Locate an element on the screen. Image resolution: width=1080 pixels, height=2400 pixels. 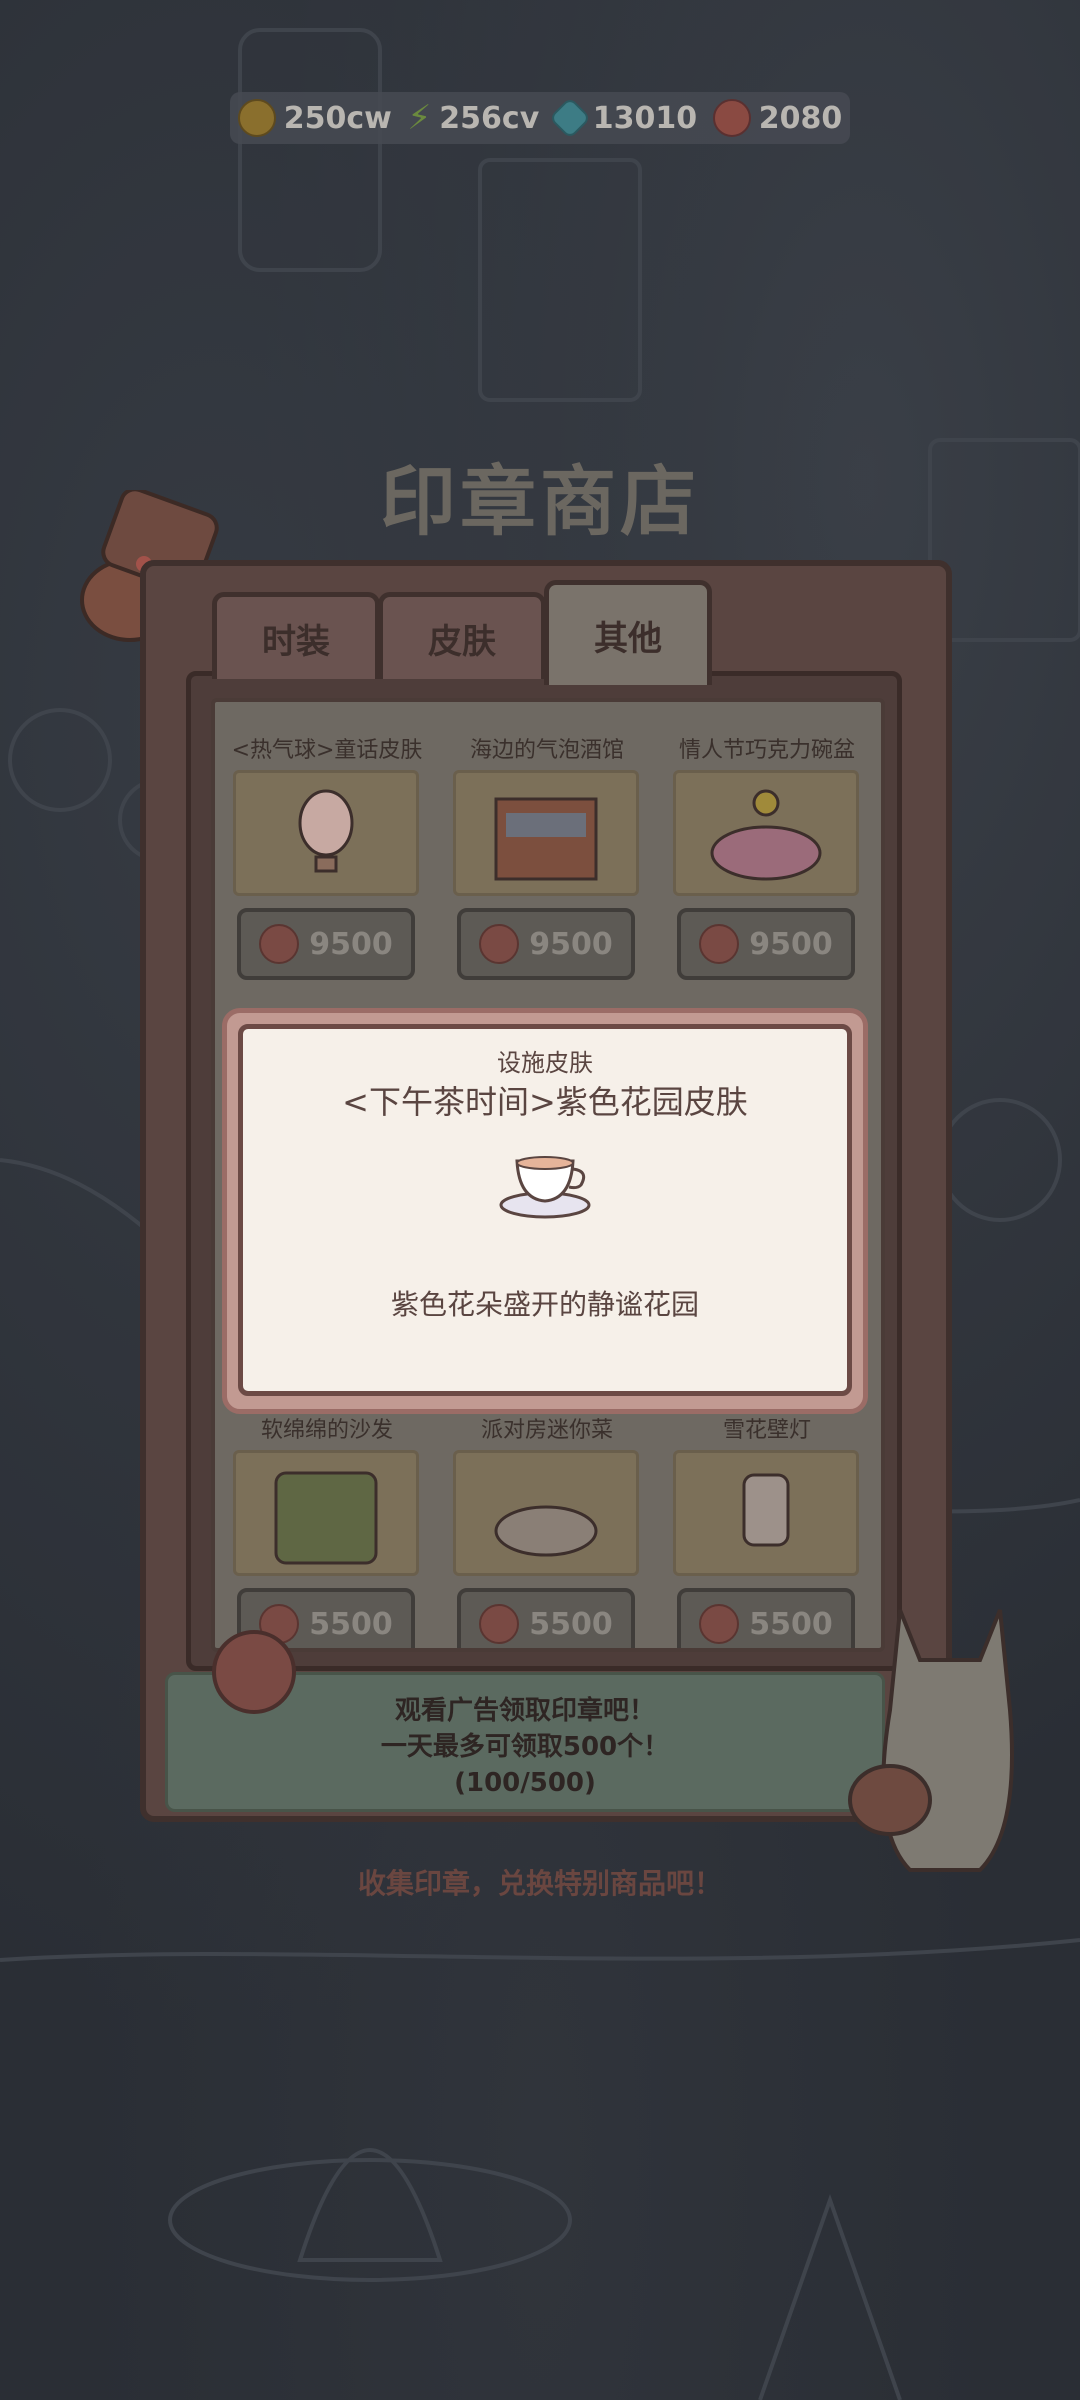
shop-item: 软绵绵的沙发 5500 is located at coordinates (327, 1523).